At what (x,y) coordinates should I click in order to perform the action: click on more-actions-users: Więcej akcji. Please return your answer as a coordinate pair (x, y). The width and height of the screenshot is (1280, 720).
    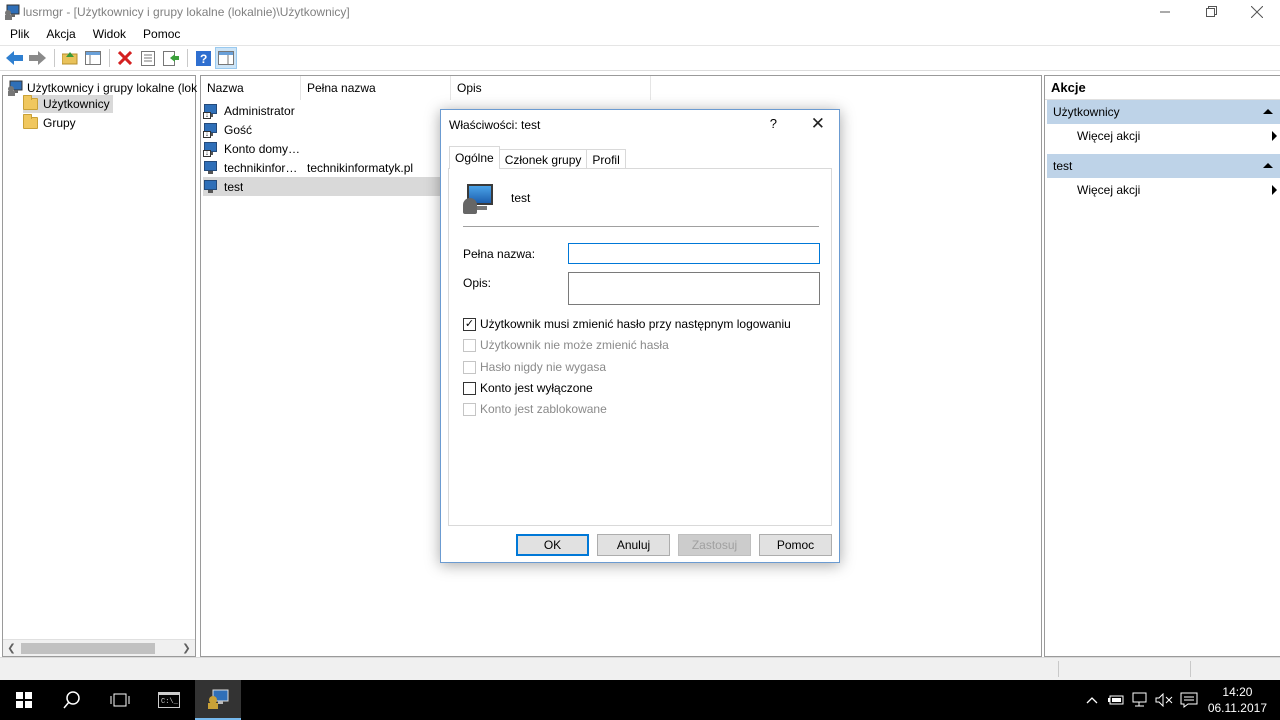
    Looking at the image, I should click on (1177, 136).